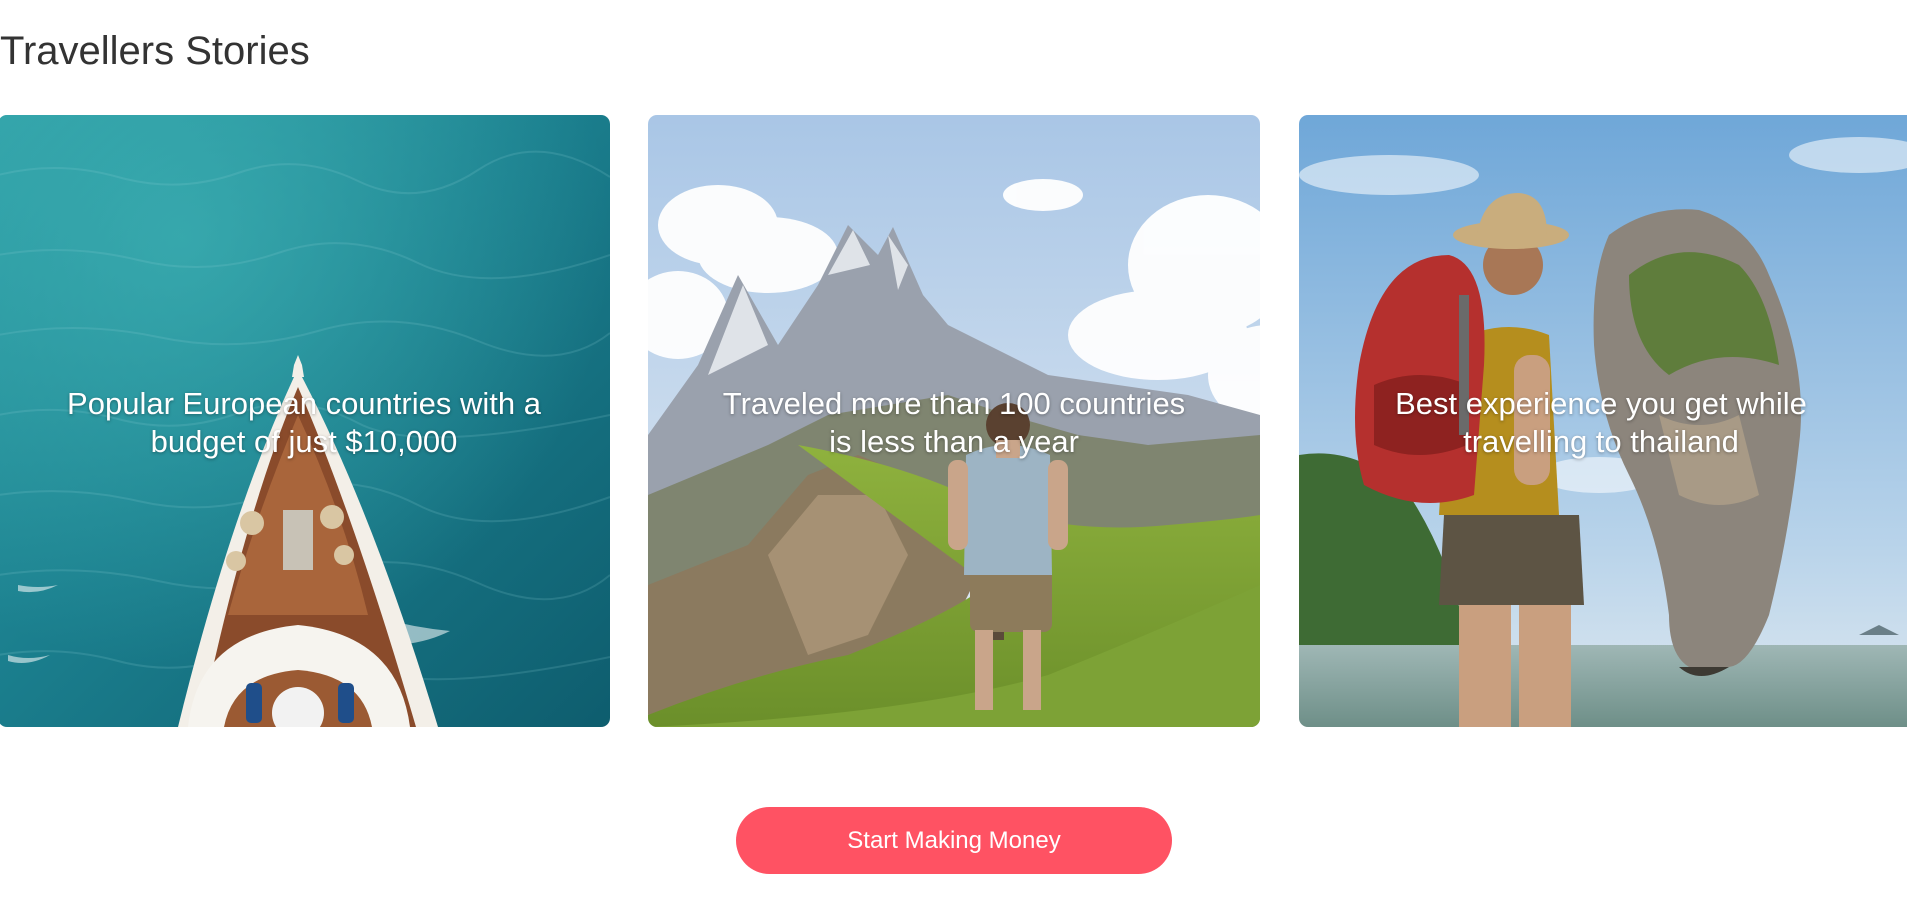  Describe the element at coordinates (954, 840) in the screenshot. I see `start-making-money-button: Start Making Money` at that location.